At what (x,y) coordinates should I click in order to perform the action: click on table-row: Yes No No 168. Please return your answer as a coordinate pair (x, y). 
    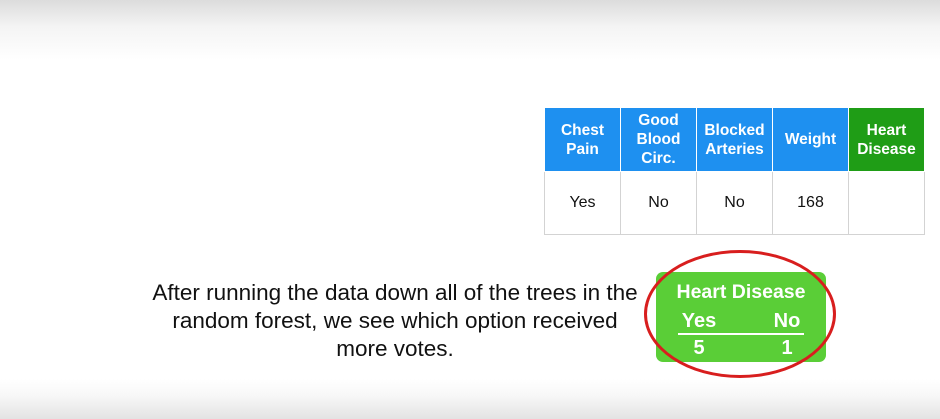
    Looking at the image, I should click on (734, 203).